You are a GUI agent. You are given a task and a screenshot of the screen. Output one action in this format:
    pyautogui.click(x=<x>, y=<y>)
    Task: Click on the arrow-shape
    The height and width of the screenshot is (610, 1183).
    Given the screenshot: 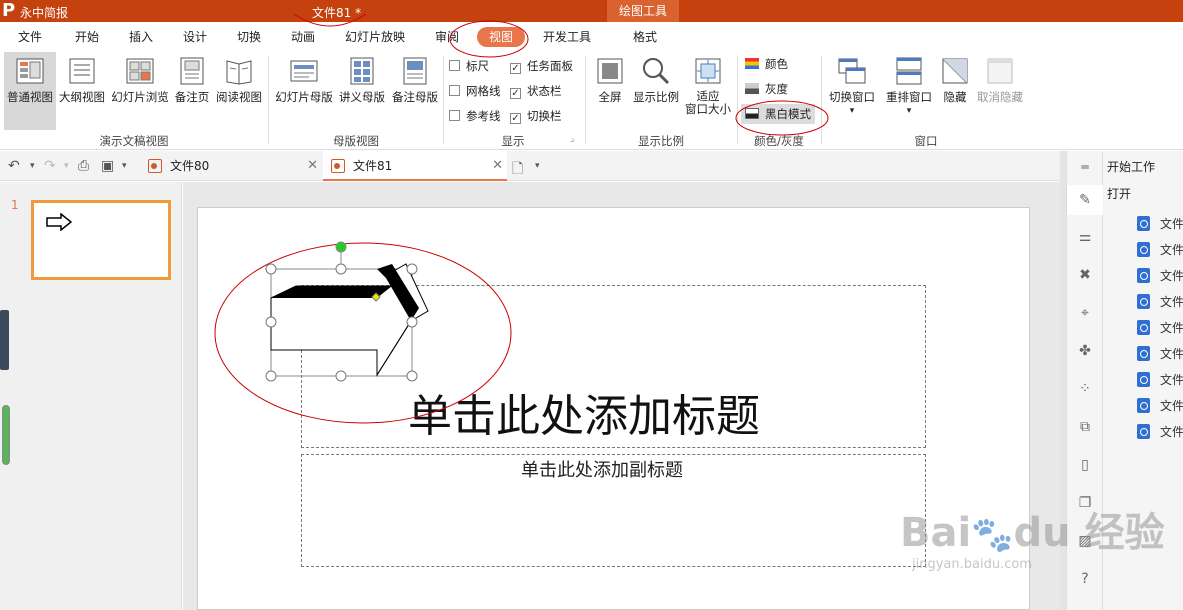 What is the action you would take?
    pyautogui.click(x=366, y=331)
    